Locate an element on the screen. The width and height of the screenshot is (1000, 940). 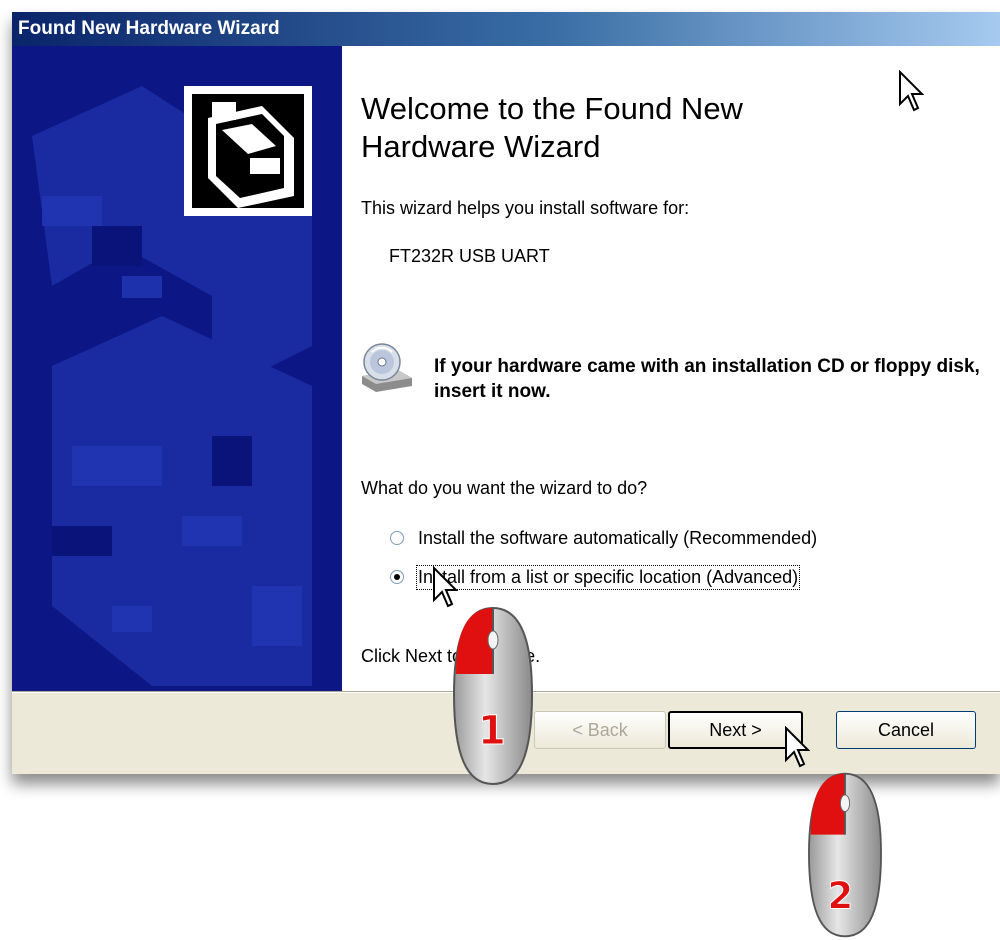
cd-drive-icon is located at coordinates (387, 367).